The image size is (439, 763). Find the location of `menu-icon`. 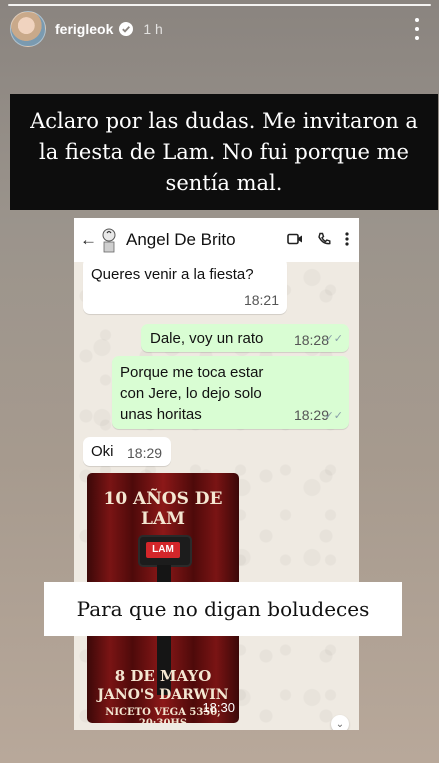

menu-icon is located at coordinates (347, 239).